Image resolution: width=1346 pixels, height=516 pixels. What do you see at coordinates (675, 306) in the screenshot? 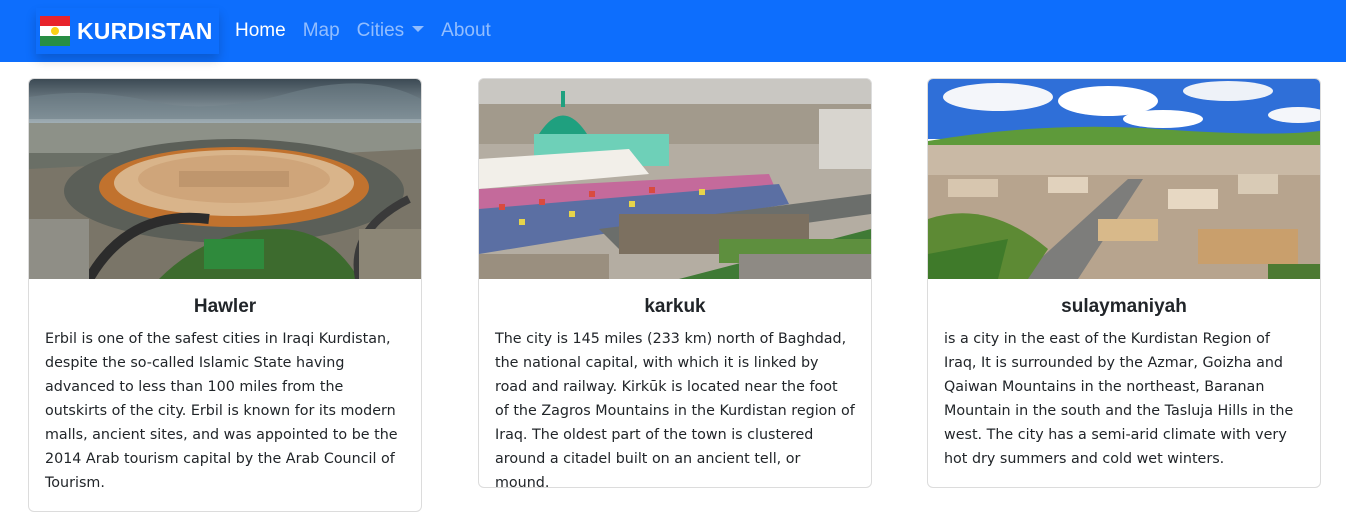
I see `card-title: karkuk` at bounding box center [675, 306].